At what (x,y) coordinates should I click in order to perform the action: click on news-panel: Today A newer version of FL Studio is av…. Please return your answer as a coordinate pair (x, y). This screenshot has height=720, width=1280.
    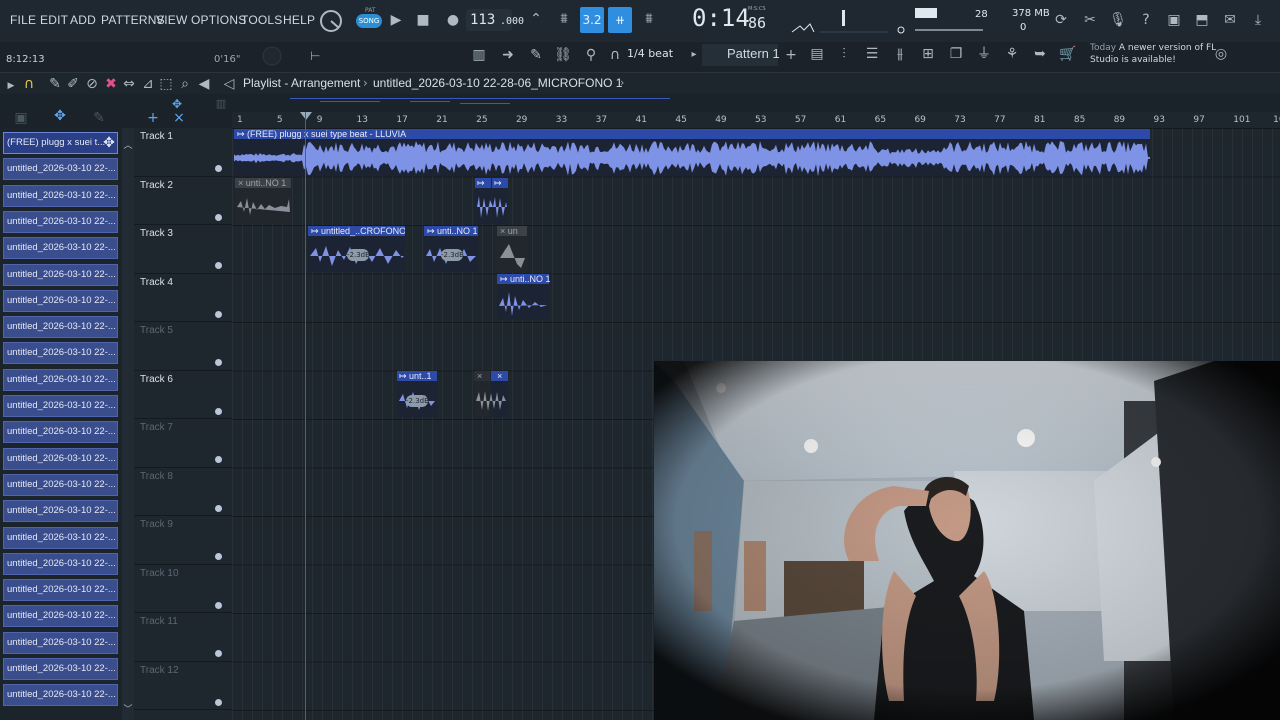
    Looking at the image, I should click on (1155, 54).